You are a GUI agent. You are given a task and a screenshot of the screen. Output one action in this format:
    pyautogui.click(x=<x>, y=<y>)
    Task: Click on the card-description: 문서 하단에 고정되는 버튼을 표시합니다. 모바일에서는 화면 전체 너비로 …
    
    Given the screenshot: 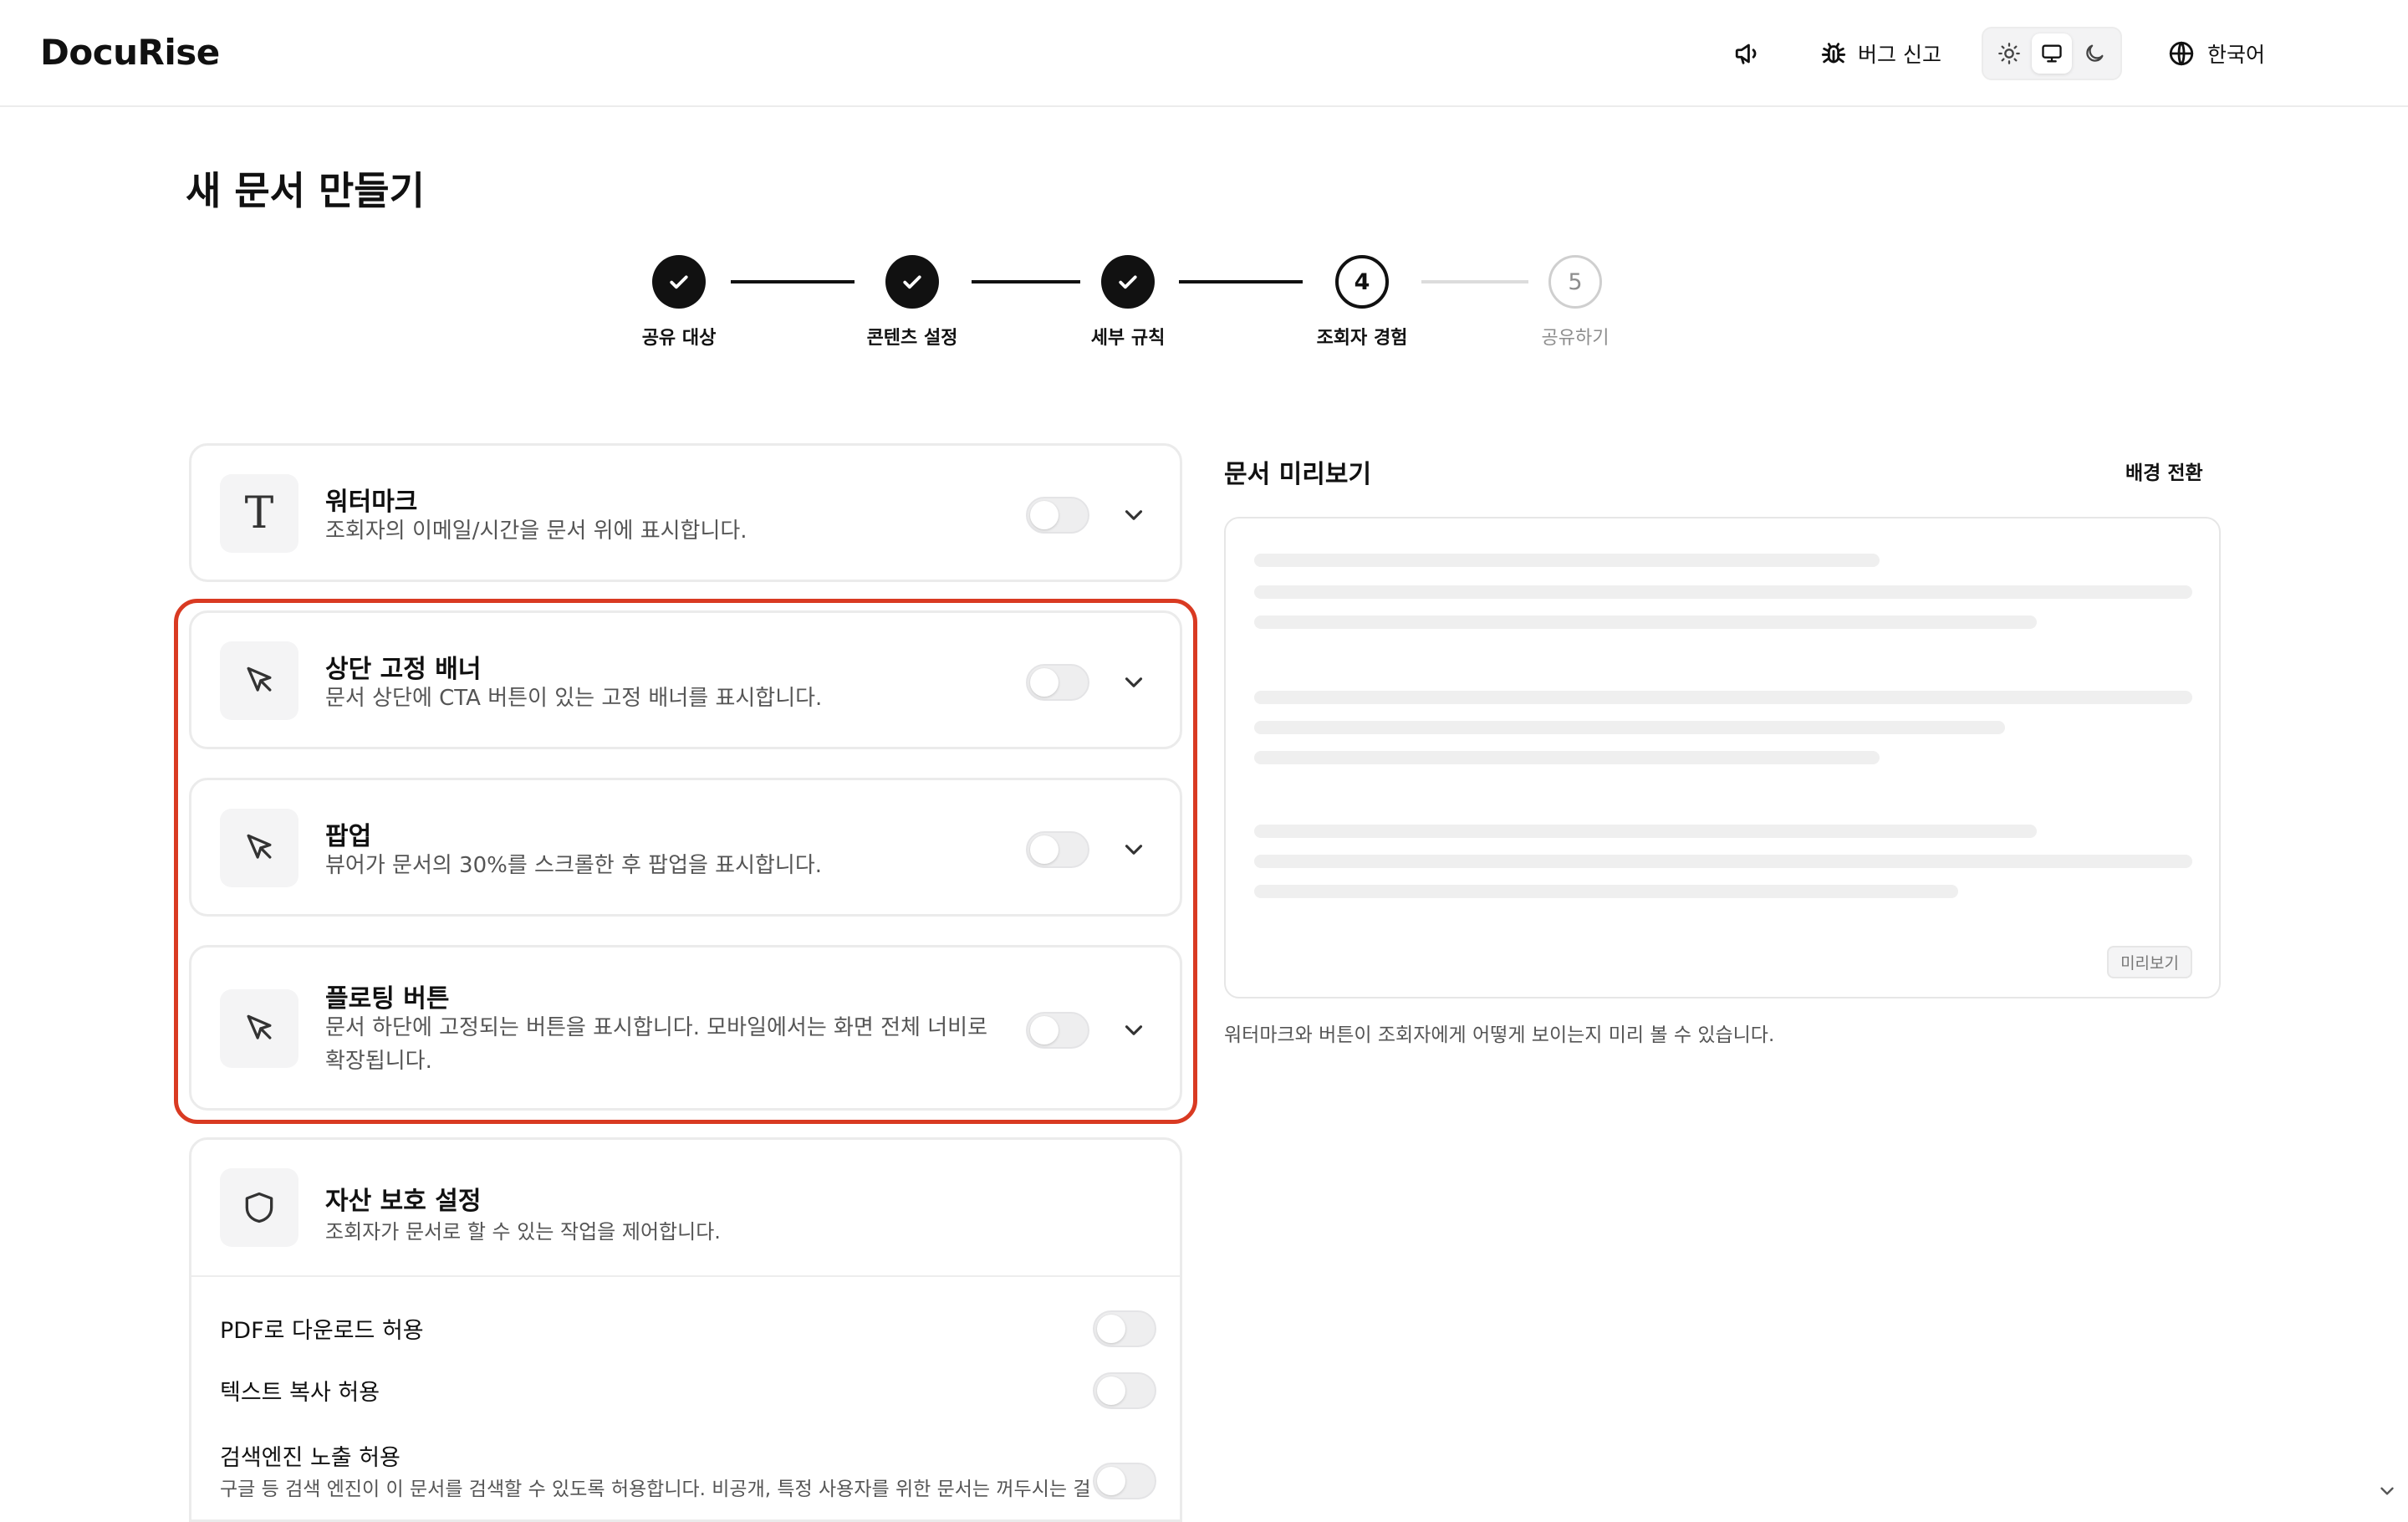 What is the action you would take?
    pyautogui.click(x=656, y=1044)
    